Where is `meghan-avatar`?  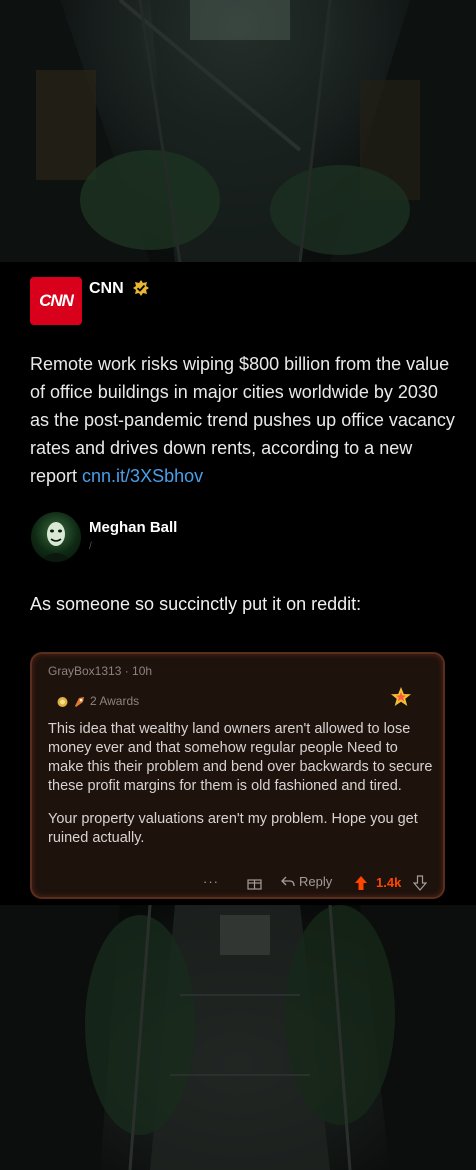 meghan-avatar is located at coordinates (56, 537).